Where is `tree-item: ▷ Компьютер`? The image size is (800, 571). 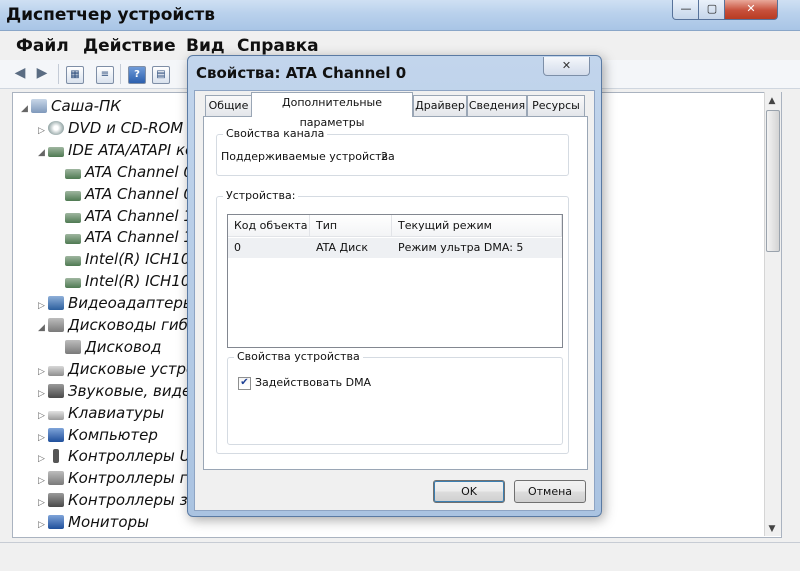
tree-item: ▷ Компьютер is located at coordinates (98, 435).